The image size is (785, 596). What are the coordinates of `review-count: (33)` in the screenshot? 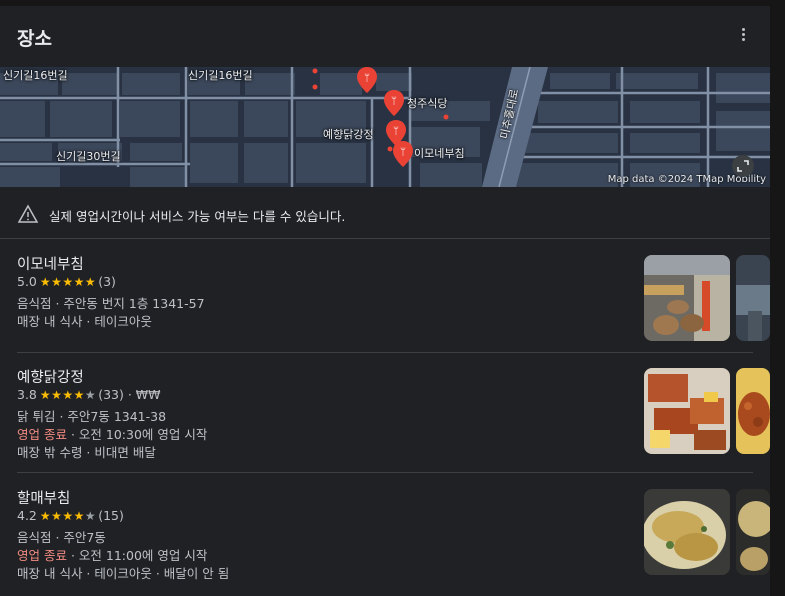 It's located at (111, 394).